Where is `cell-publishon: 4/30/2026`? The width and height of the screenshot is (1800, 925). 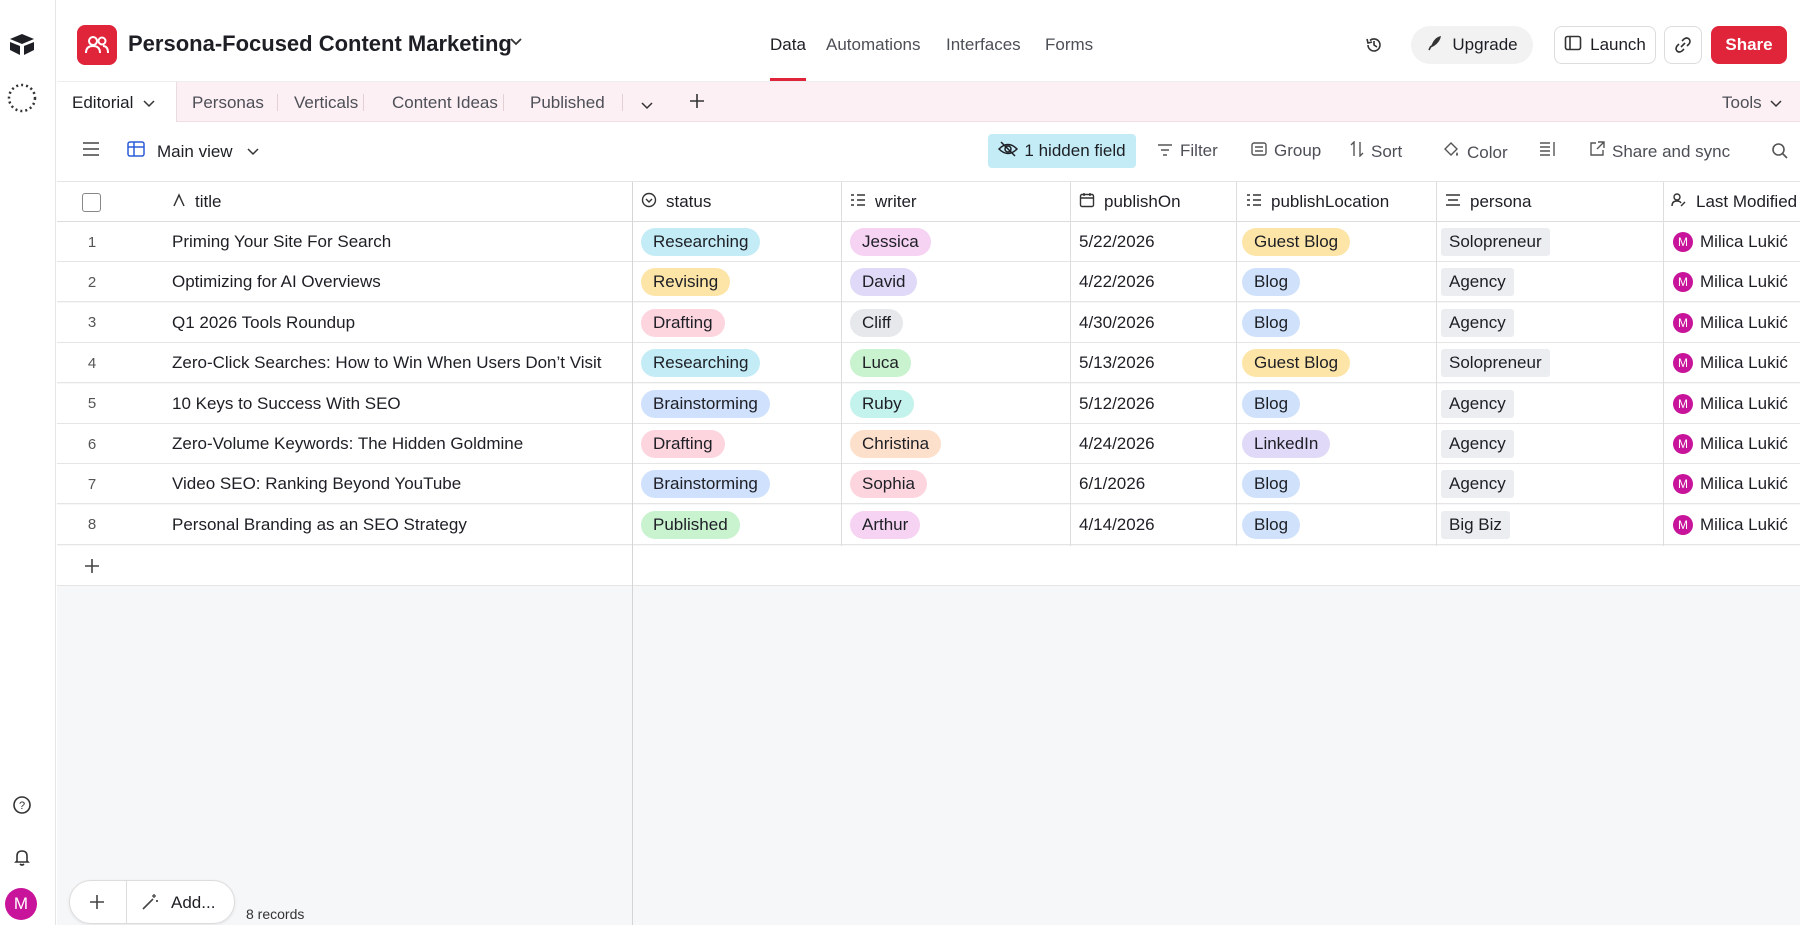 cell-publishon: 4/30/2026 is located at coordinates (1154, 323).